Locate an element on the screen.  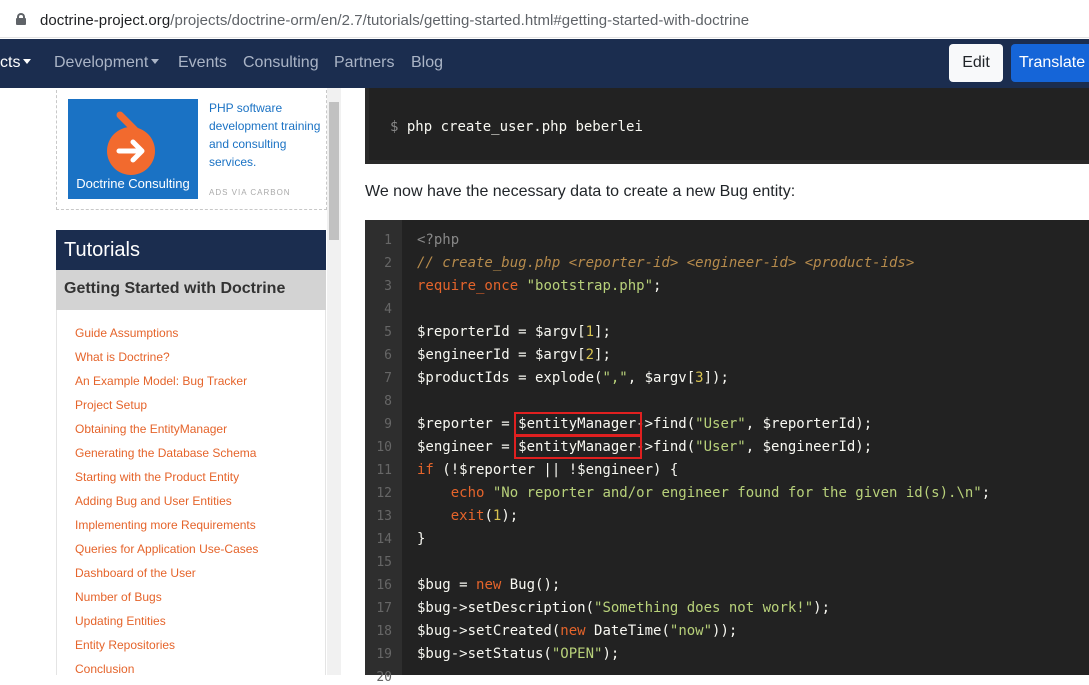
doctrine-logo-icon is located at coordinates (131, 143).